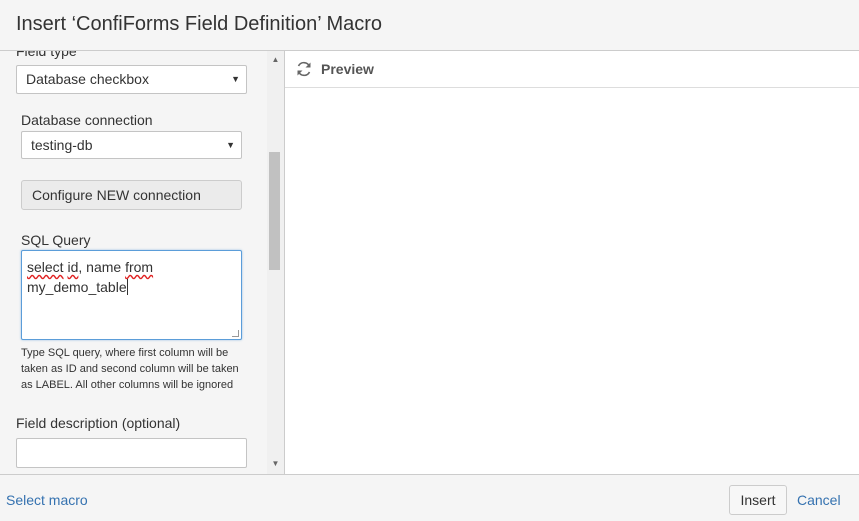 This screenshot has height=521, width=859. What do you see at coordinates (235, 333) in the screenshot?
I see `resize-handle-icon` at bounding box center [235, 333].